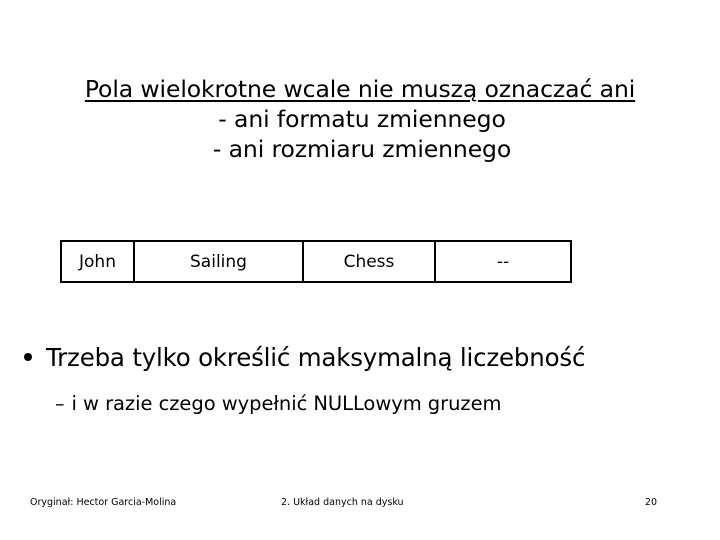  I want to click on title-line-3: - ani rozmiaru zmiennego, so click(362, 149).